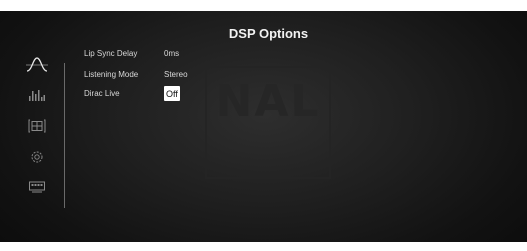  Describe the element at coordinates (110, 53) in the screenshot. I see `lip-sync-delay-label: Lip Sync Delay` at that location.